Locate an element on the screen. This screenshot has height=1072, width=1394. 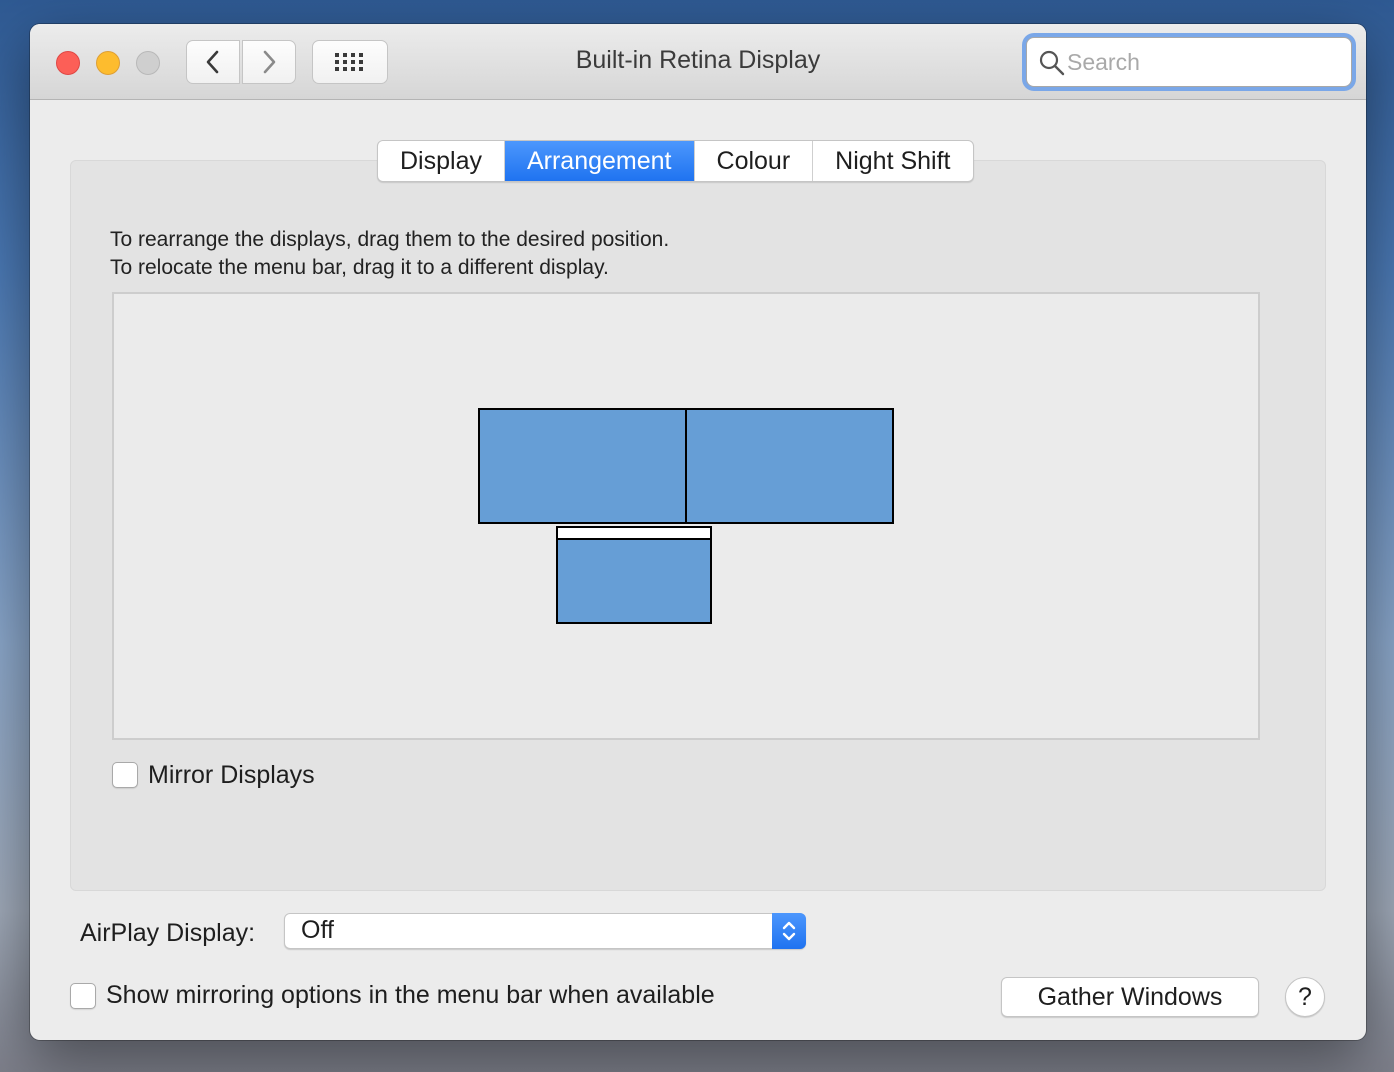
tab-display: Display is located at coordinates (441, 161).